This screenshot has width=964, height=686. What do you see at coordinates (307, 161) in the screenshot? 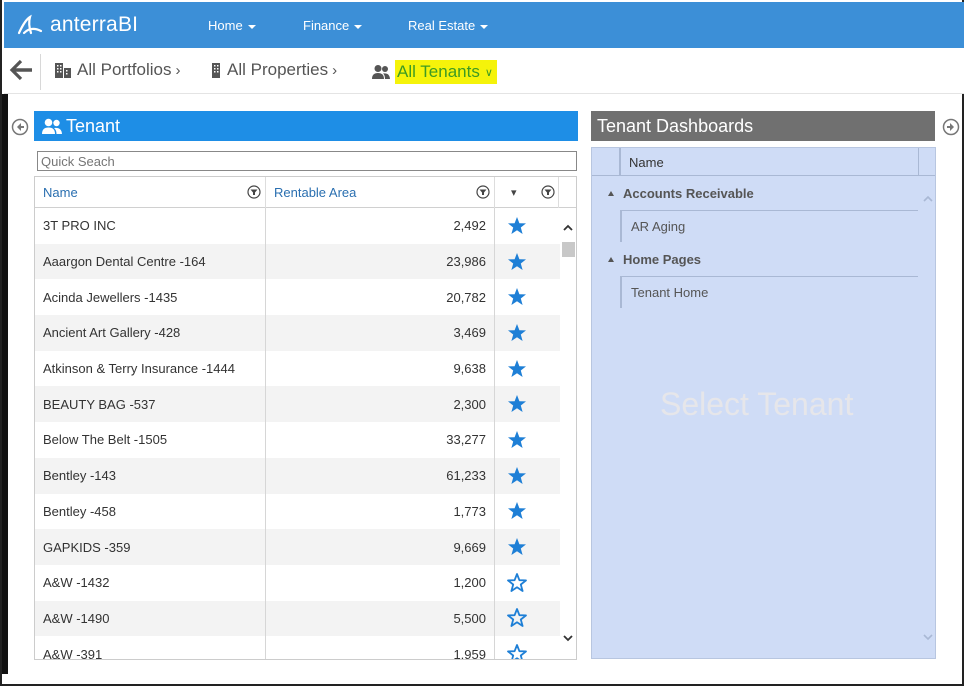
I see `quick-search-input` at bounding box center [307, 161].